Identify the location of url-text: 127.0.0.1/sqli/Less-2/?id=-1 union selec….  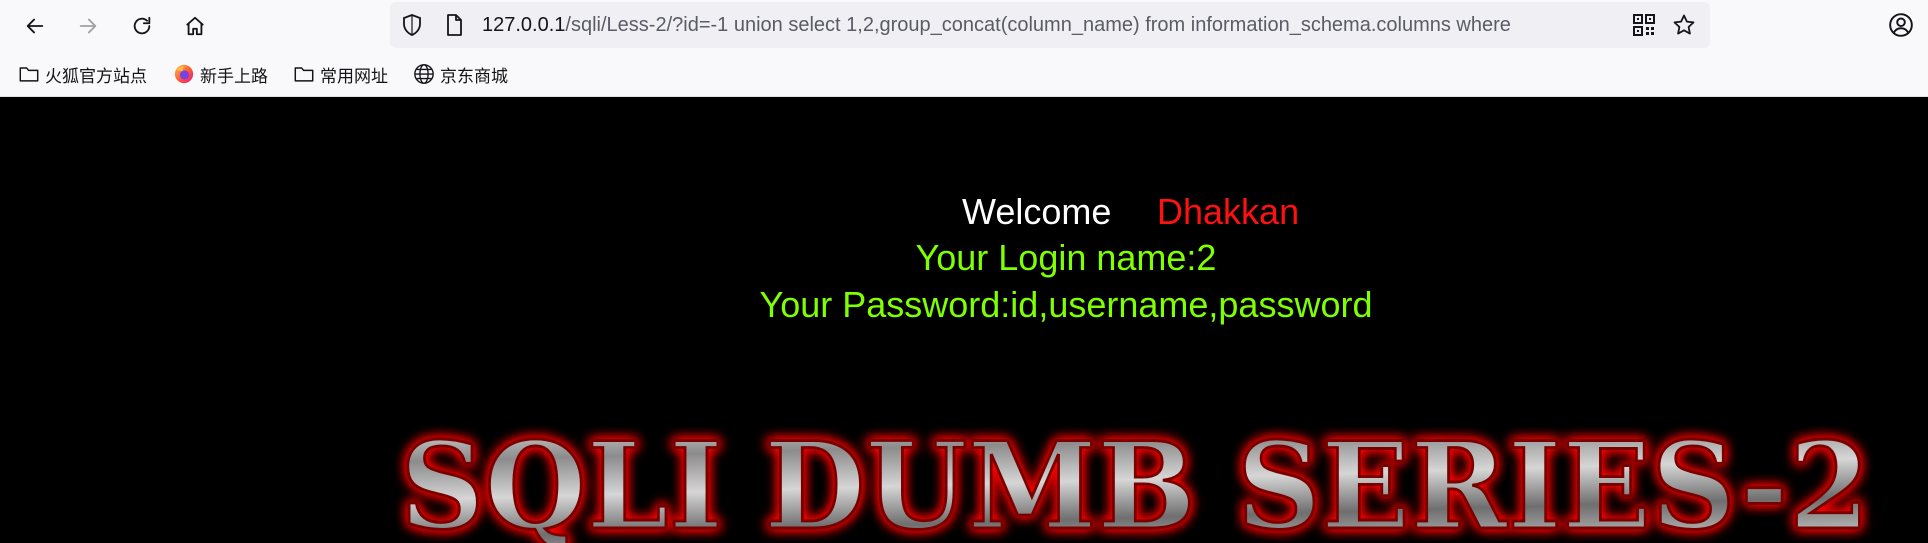
(1052, 25).